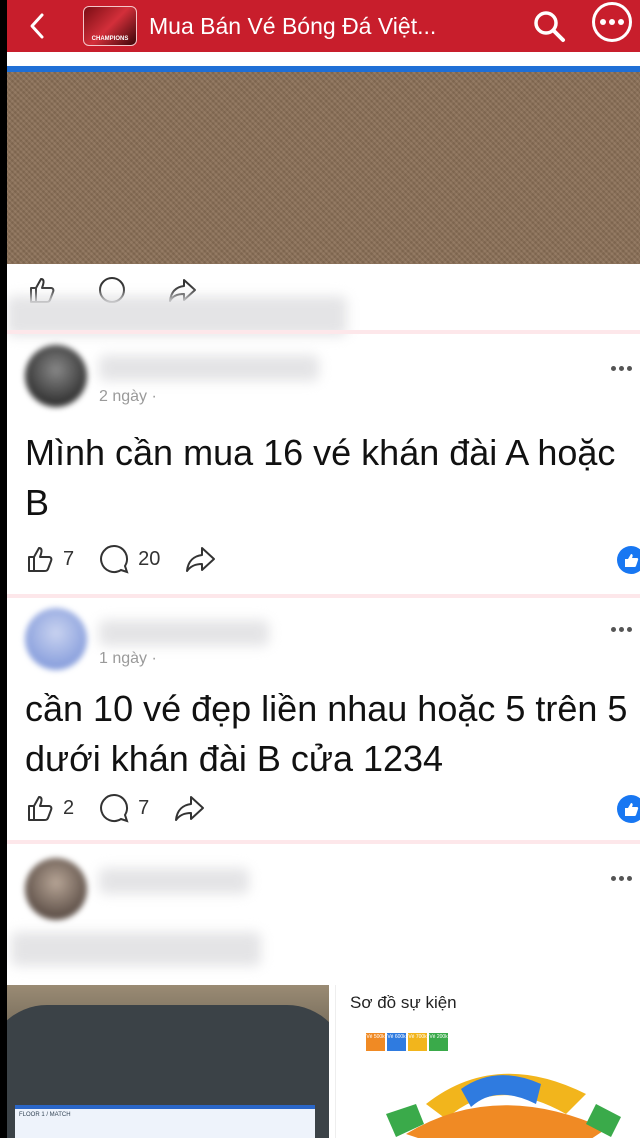 The image size is (640, 1138). Describe the element at coordinates (128, 658) in the screenshot. I see `post-meta: 1 ngày ·` at that location.